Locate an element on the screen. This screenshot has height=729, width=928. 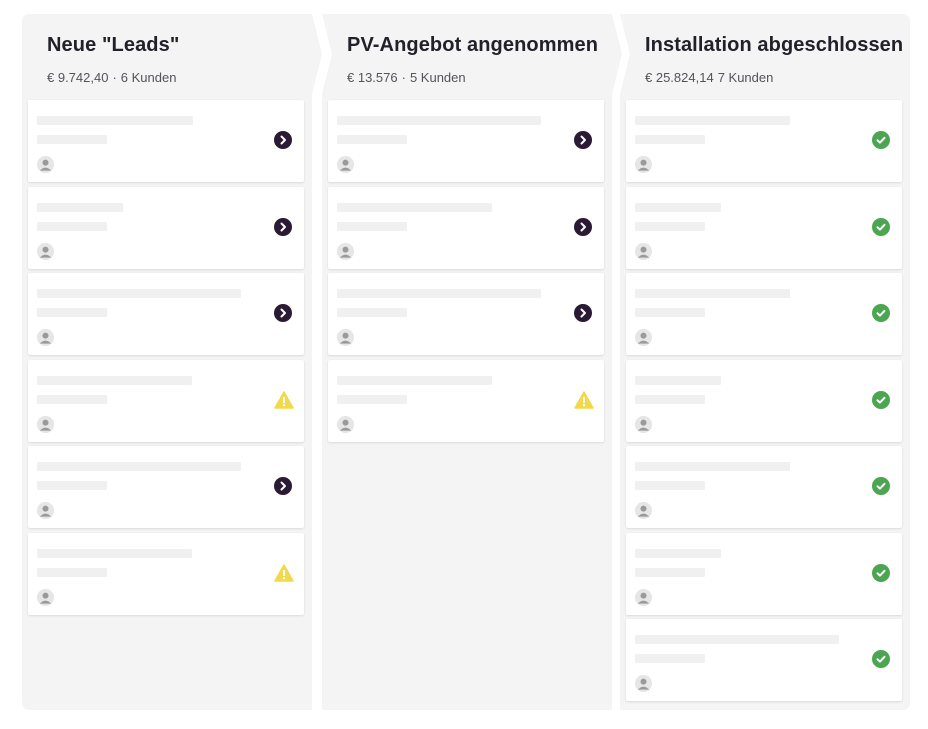
card-list is located at coordinates (466, 273).